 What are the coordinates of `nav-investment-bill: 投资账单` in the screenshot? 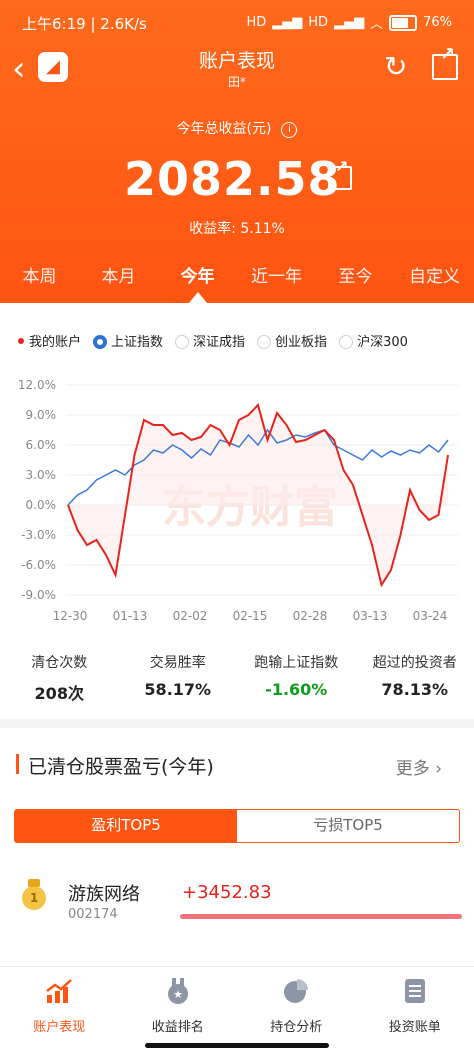 It's located at (415, 1010).